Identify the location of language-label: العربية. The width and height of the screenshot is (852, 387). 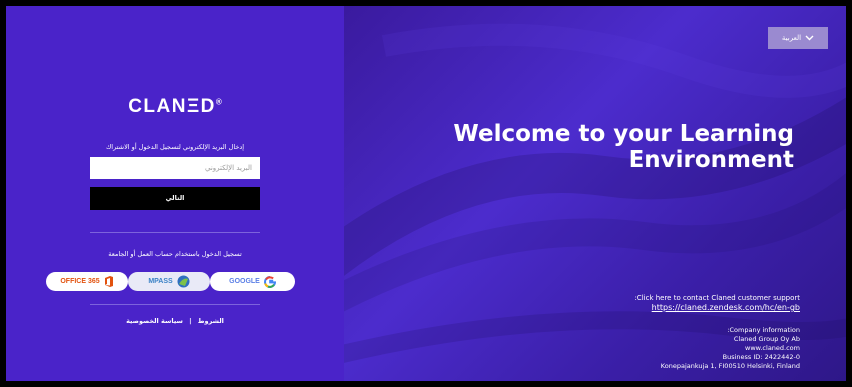
(791, 38).